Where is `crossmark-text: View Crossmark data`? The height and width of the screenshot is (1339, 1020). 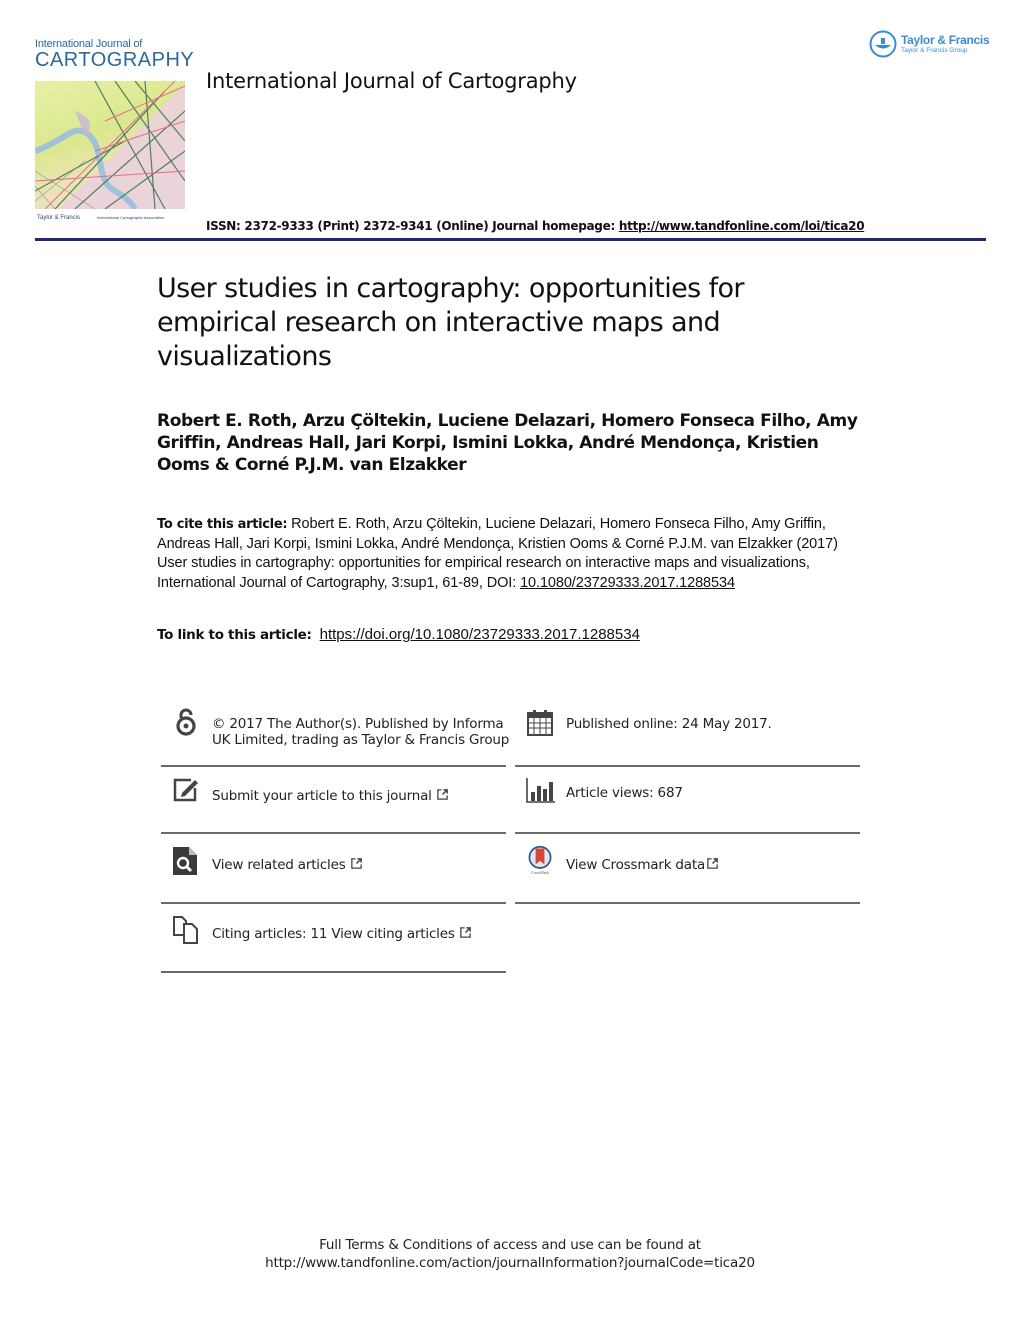
crossmark-text: View Crossmark data is located at coordinates (636, 865).